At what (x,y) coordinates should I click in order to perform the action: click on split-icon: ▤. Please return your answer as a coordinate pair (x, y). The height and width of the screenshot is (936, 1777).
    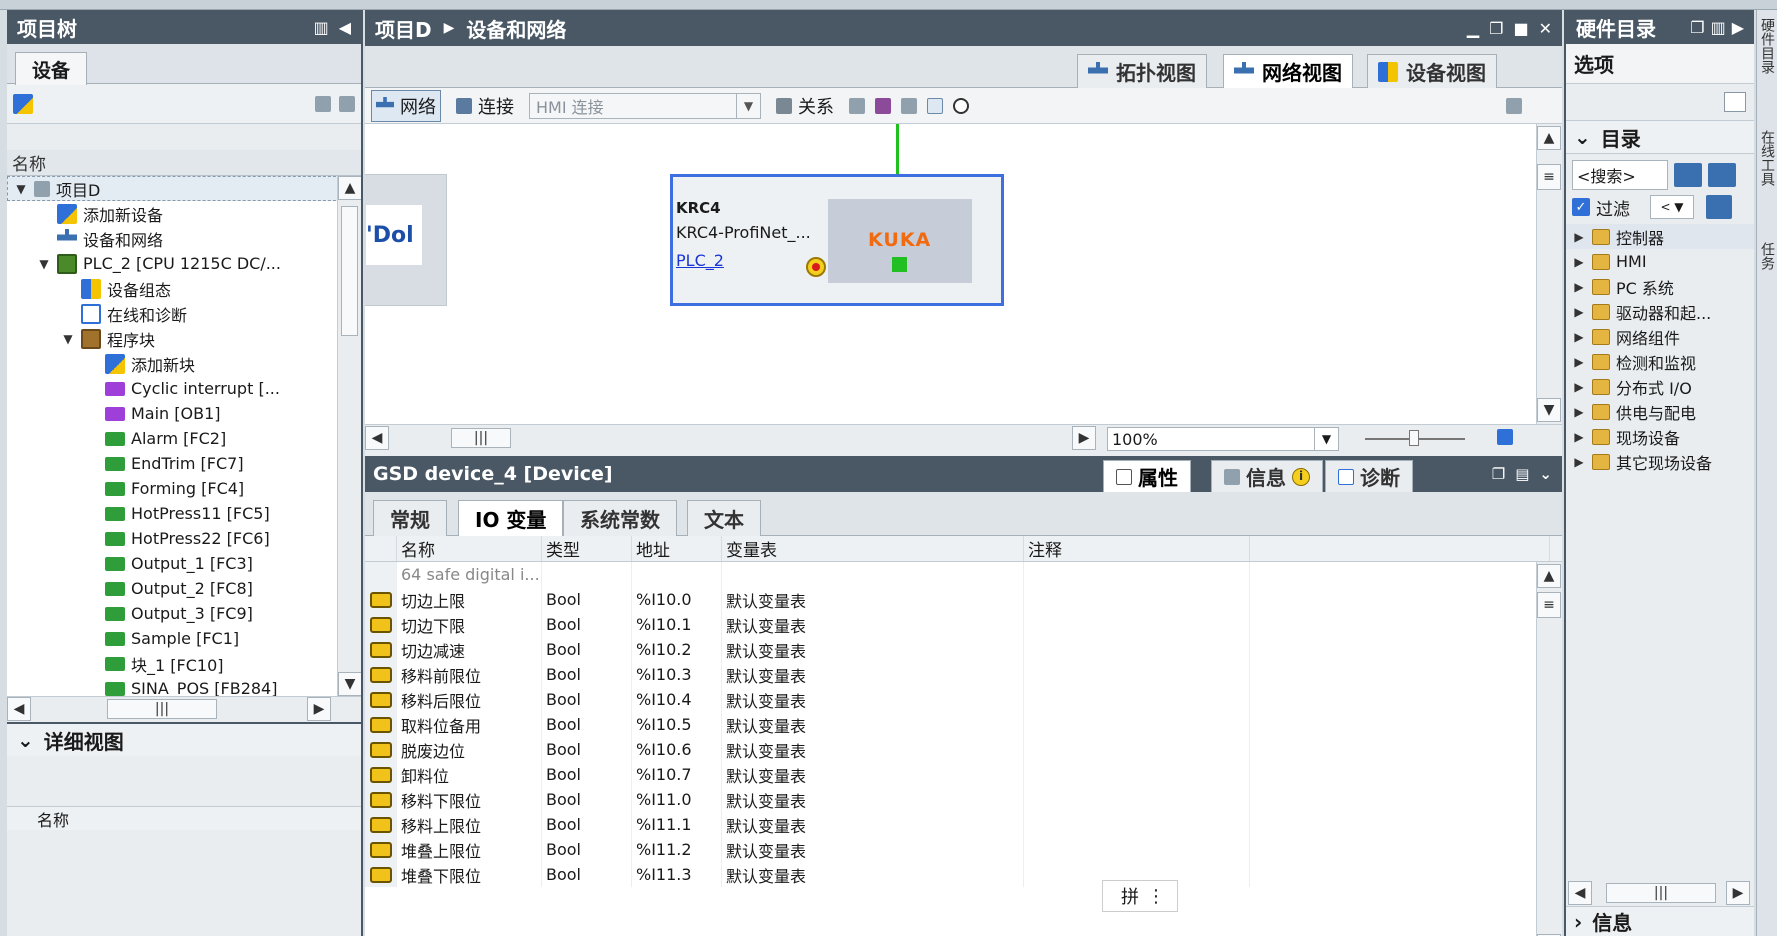
    Looking at the image, I should click on (1522, 474).